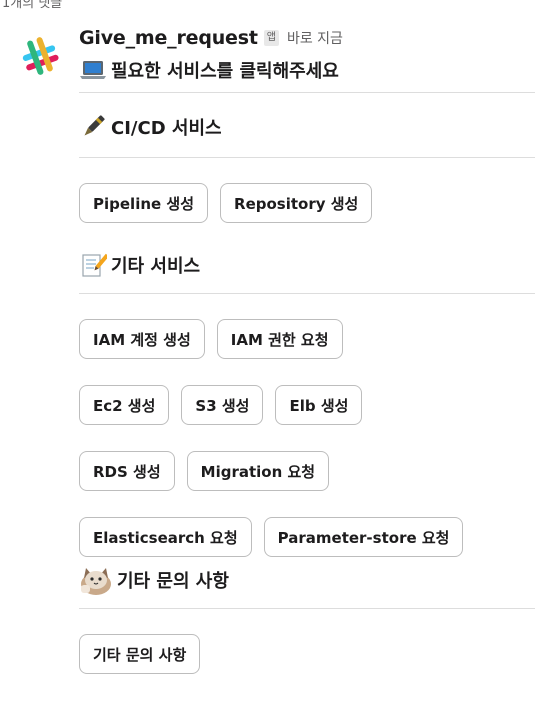 The height and width of the screenshot is (728, 535). What do you see at coordinates (144, 203) in the screenshot?
I see `pipeline-create-button: Pipeline 생성` at bounding box center [144, 203].